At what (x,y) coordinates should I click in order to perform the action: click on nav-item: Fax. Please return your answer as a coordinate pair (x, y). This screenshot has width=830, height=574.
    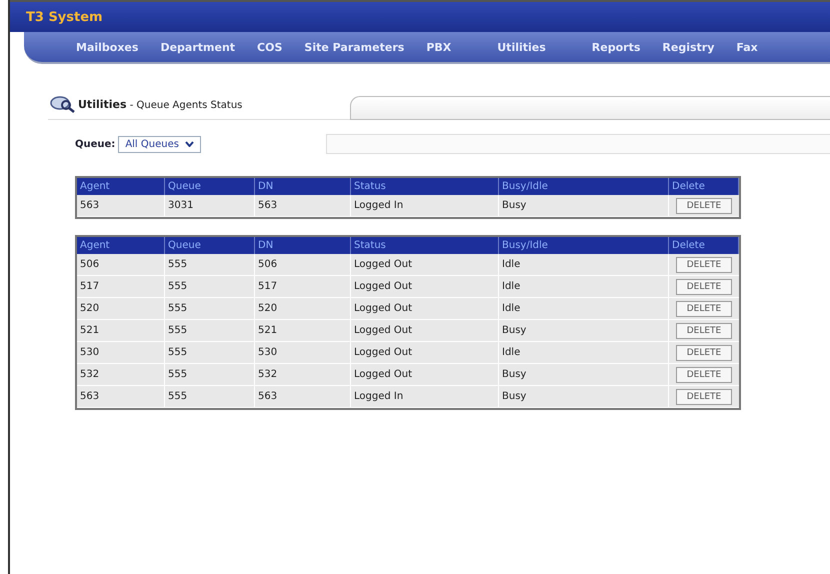
    Looking at the image, I should click on (747, 47).